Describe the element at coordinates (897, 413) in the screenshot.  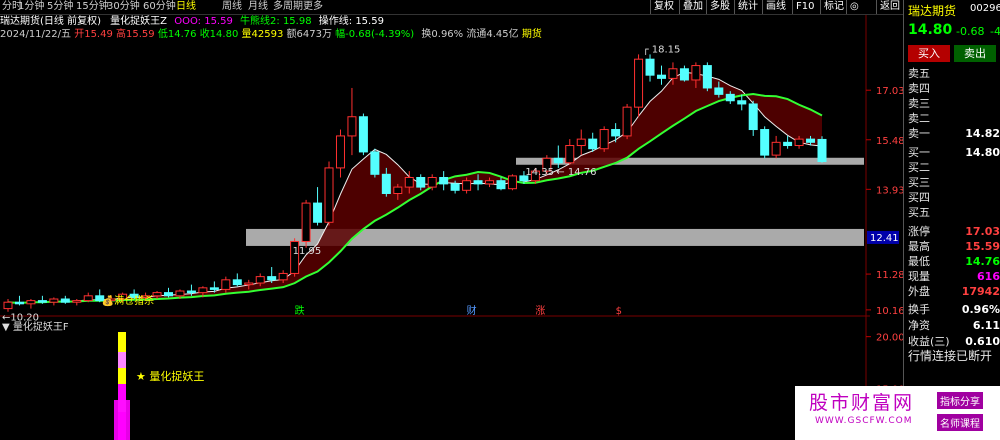
I see `watermark: 股市财富网 WWW.GSCFW.COM 指标分享 名师课程` at that location.